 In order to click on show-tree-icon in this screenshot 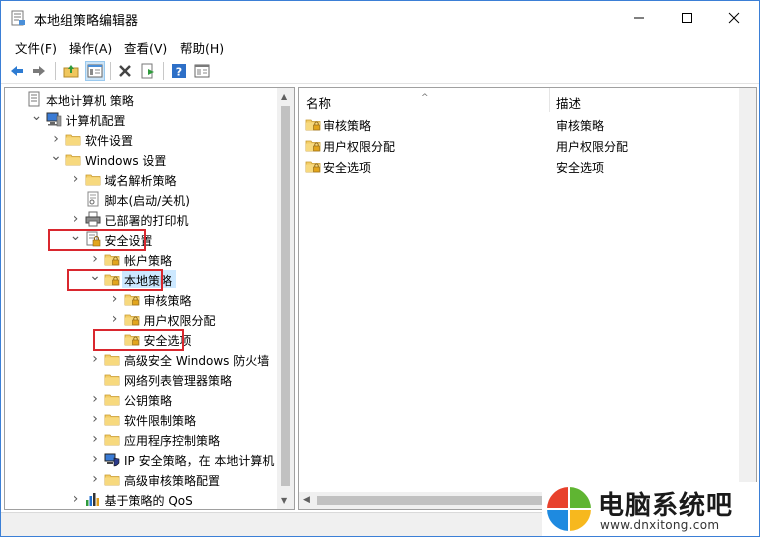, I will do `click(95, 71)`.